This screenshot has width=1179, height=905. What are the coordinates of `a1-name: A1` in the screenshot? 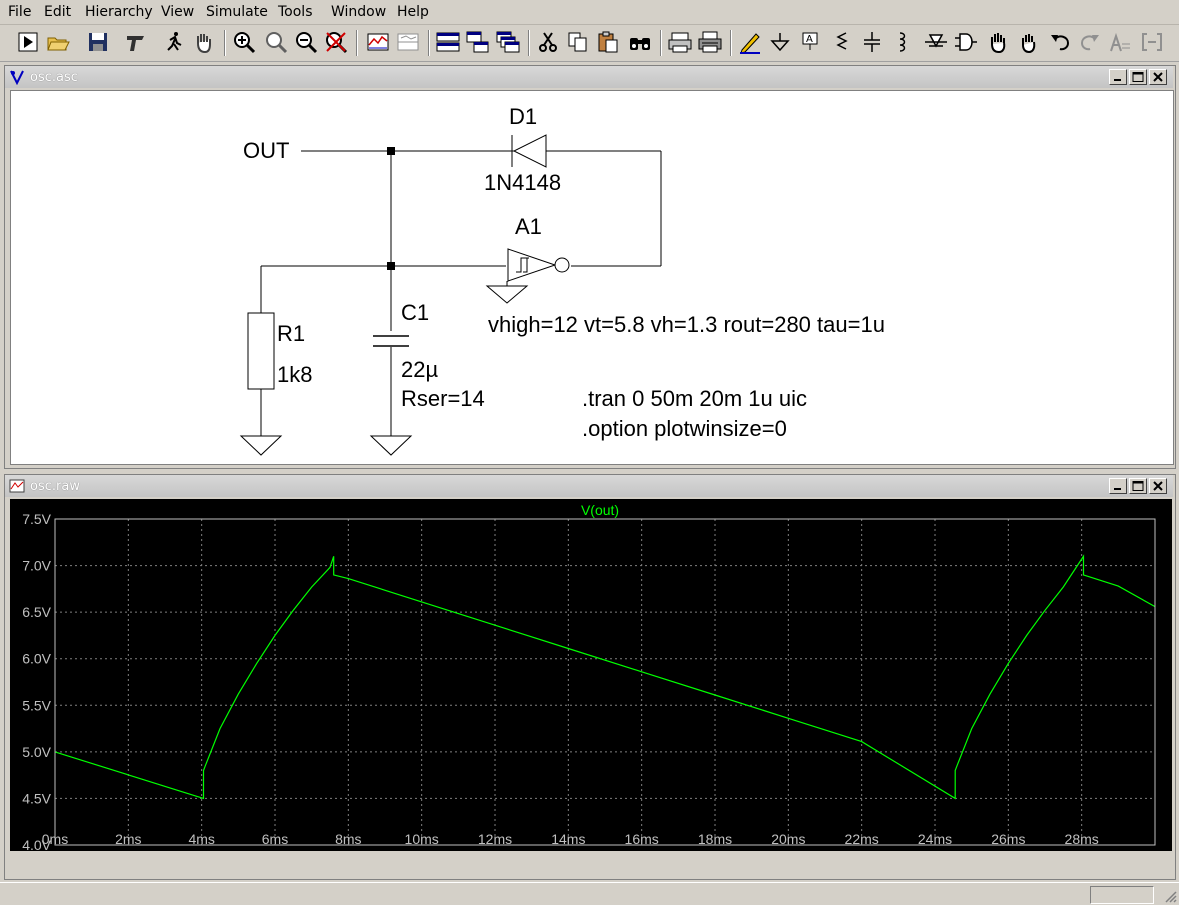 It's located at (528, 226).